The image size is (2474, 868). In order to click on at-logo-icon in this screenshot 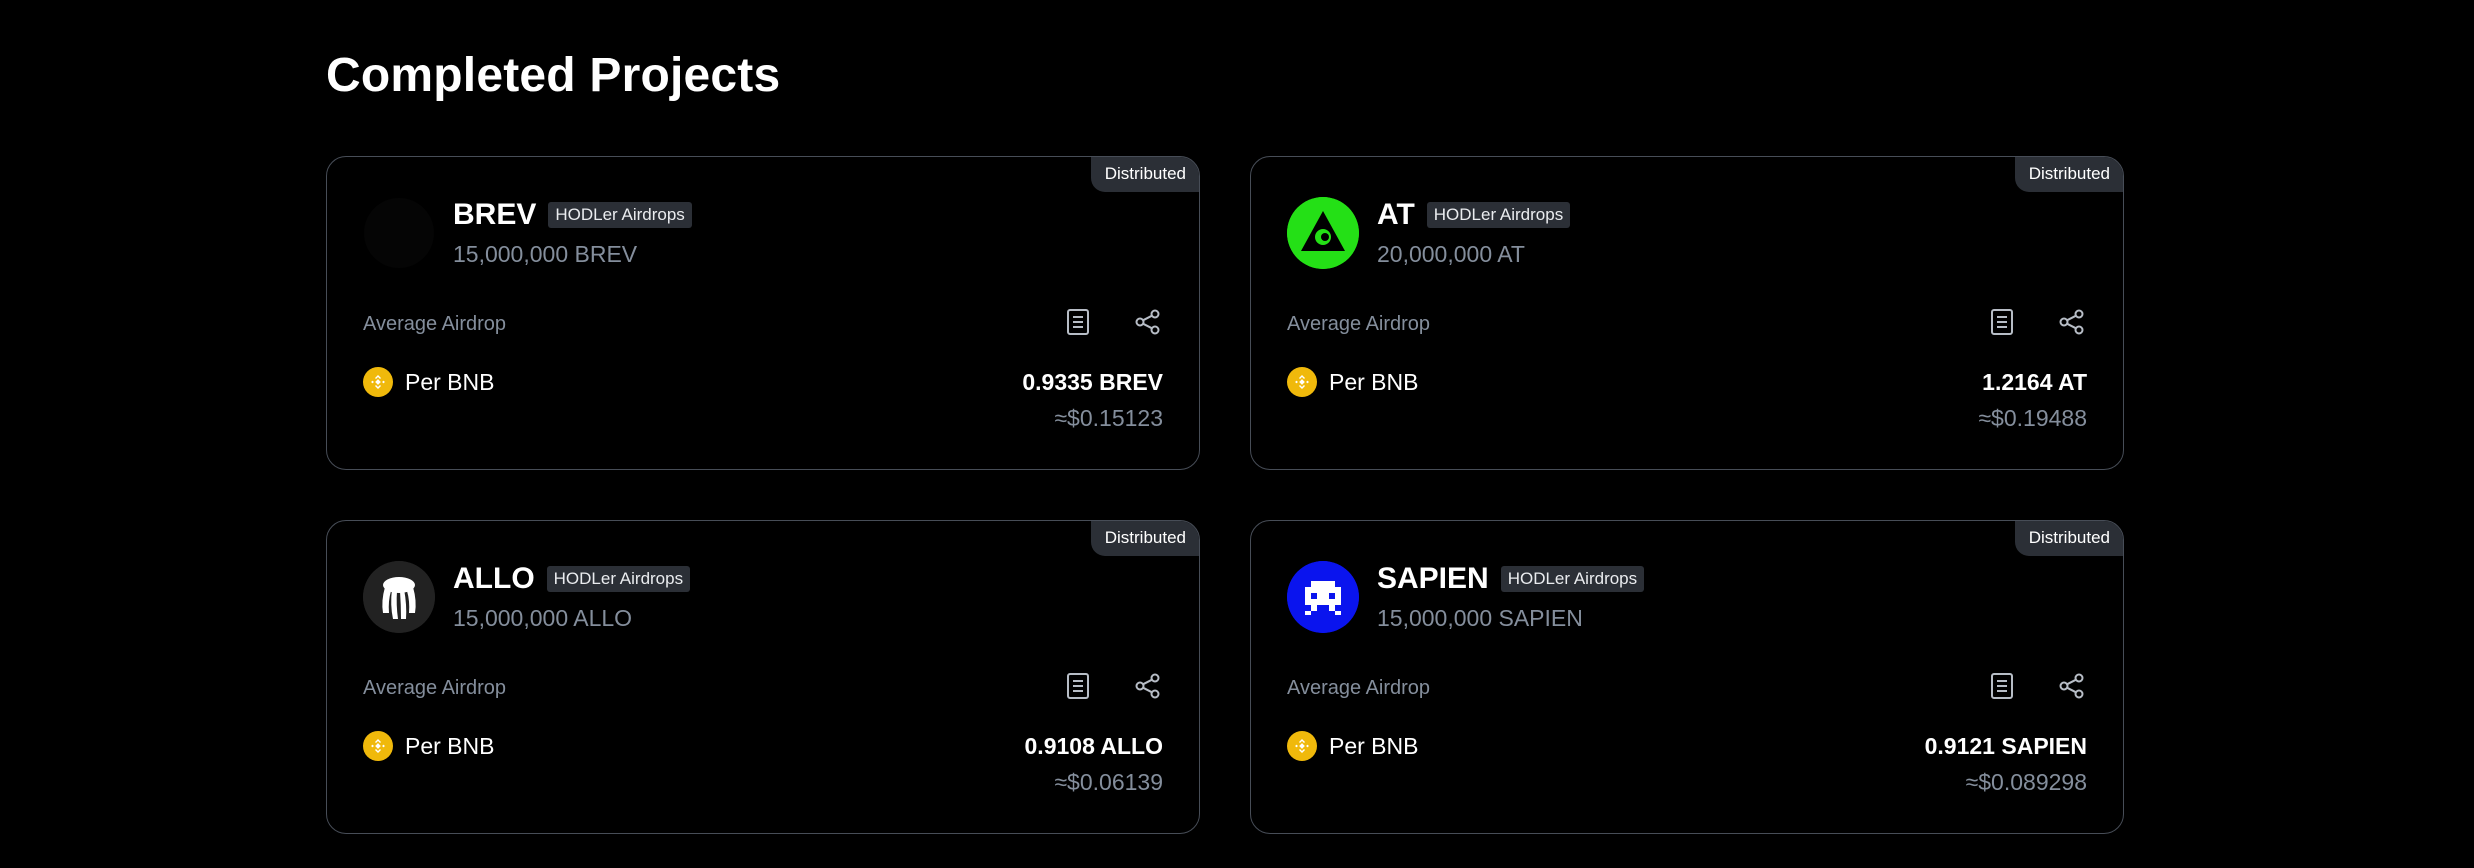, I will do `click(1323, 233)`.